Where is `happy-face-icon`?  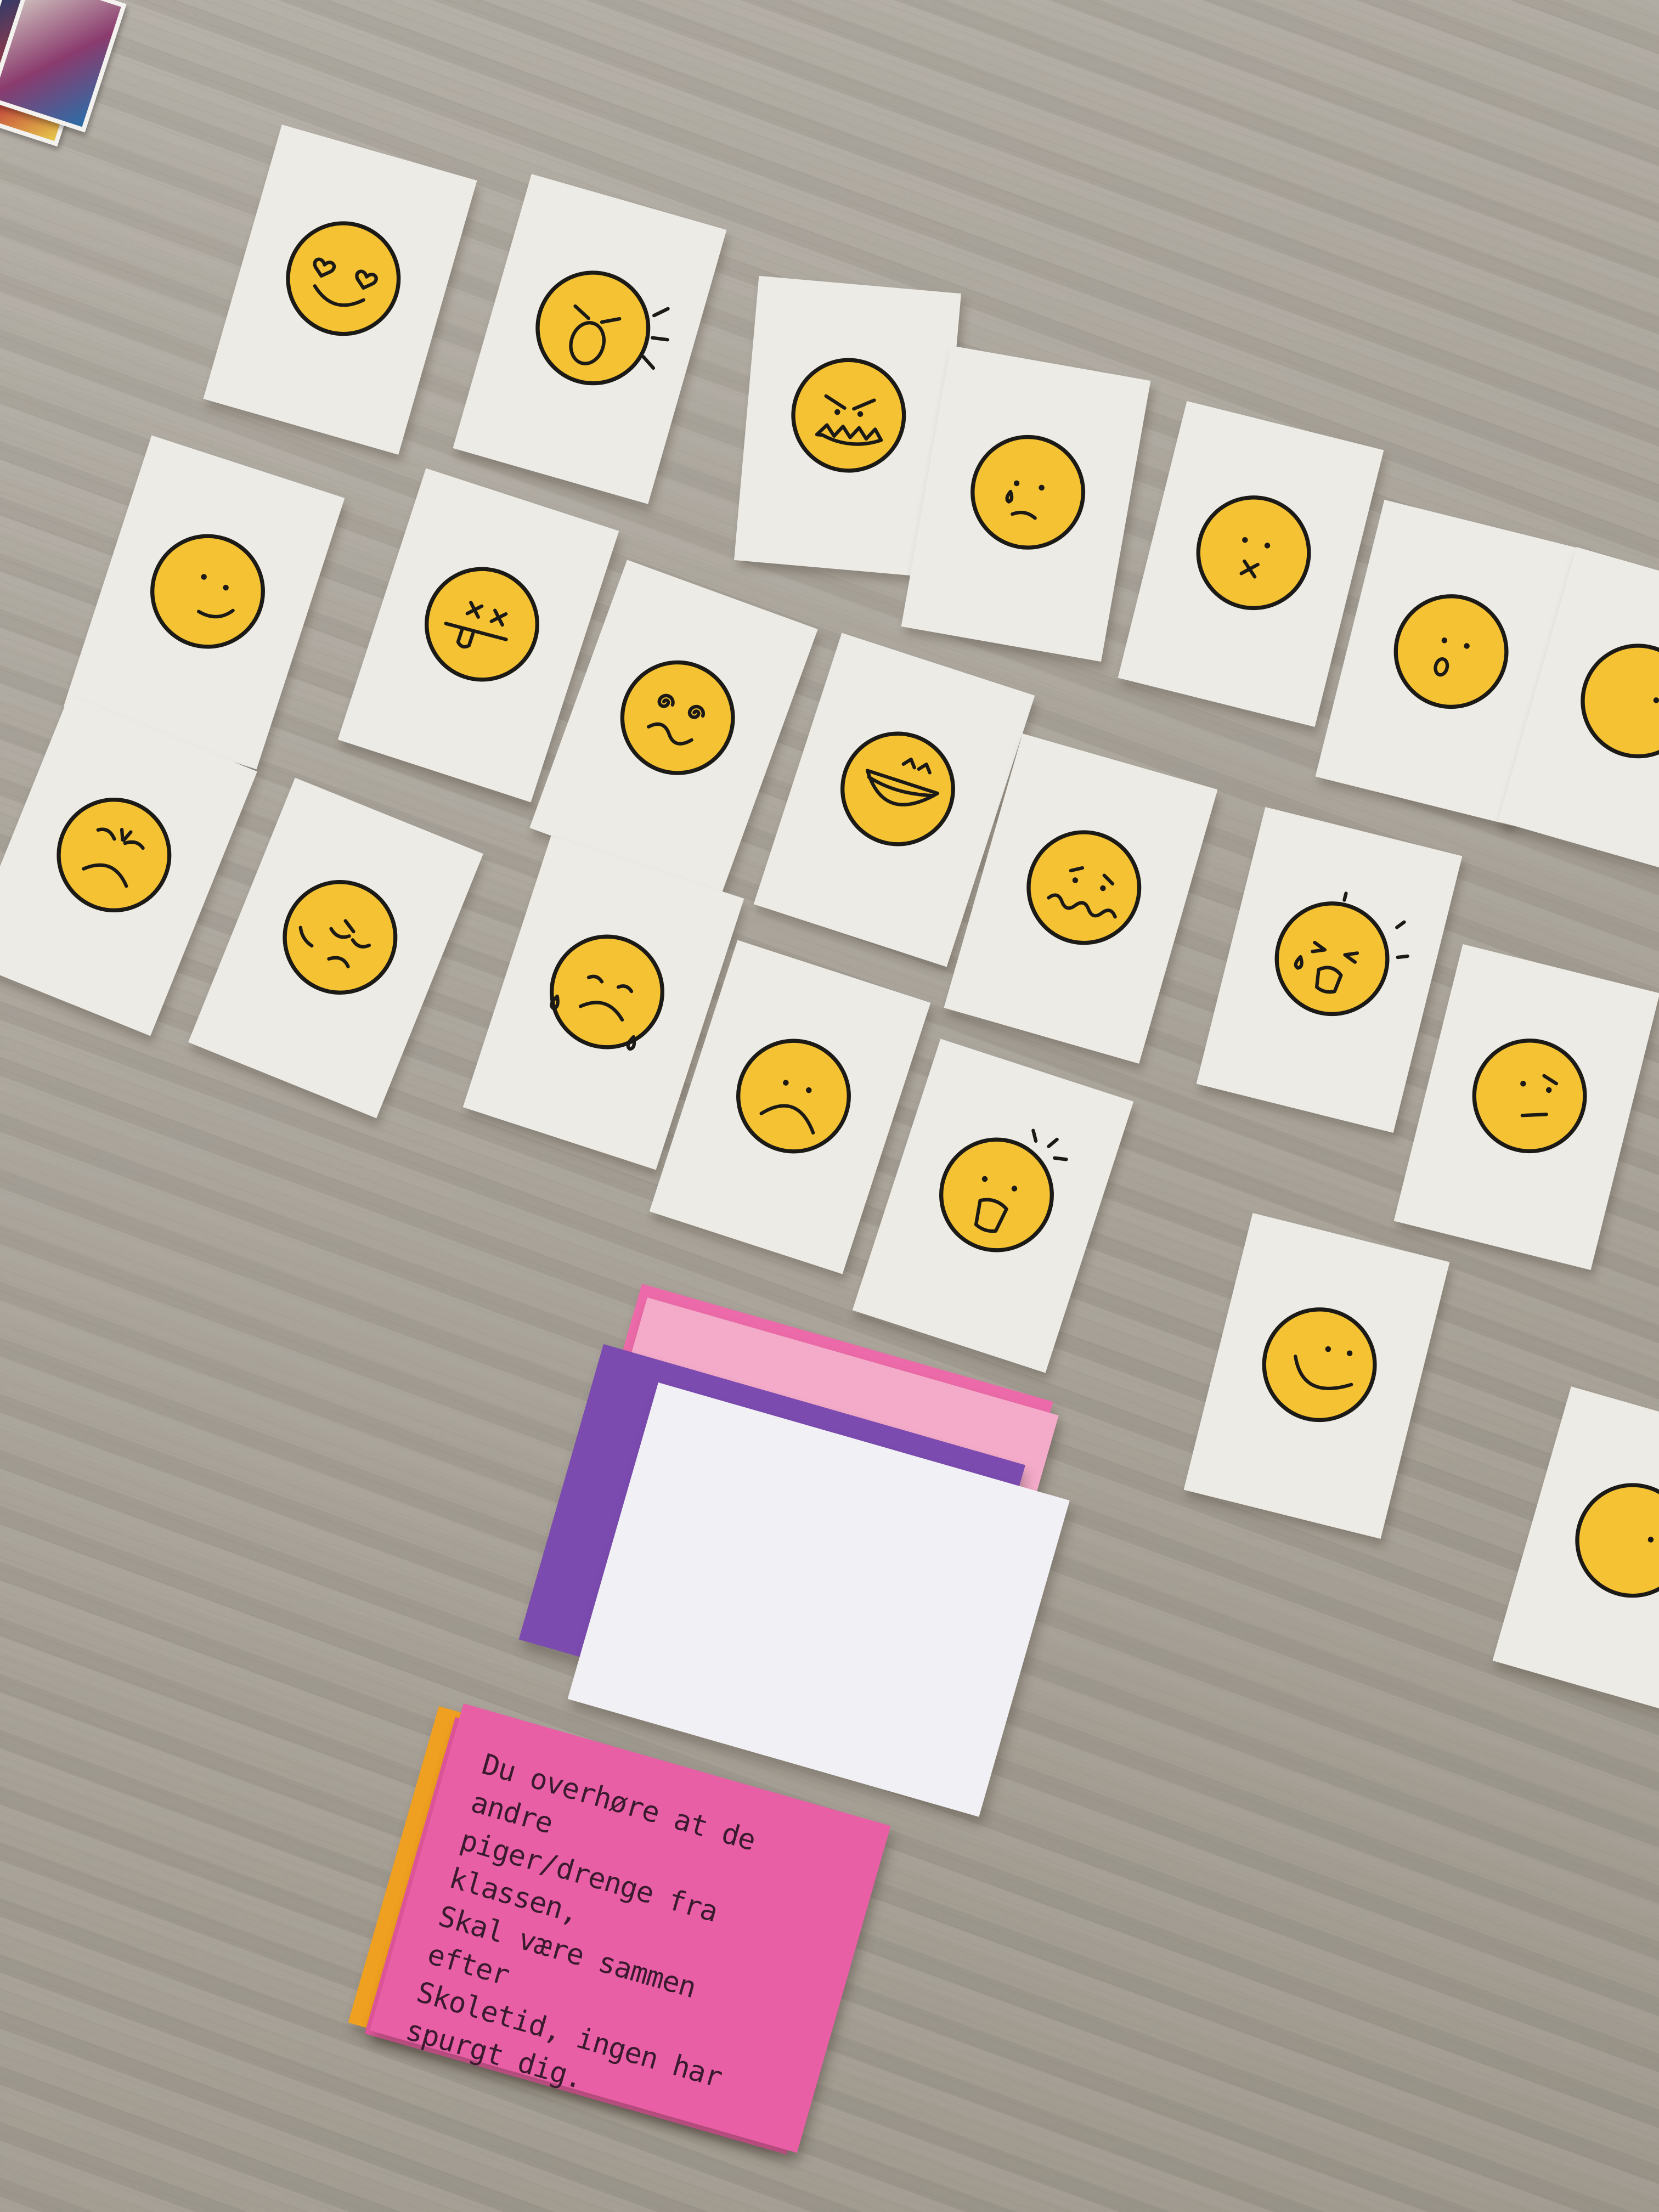 happy-face-icon is located at coordinates (1320, 1365).